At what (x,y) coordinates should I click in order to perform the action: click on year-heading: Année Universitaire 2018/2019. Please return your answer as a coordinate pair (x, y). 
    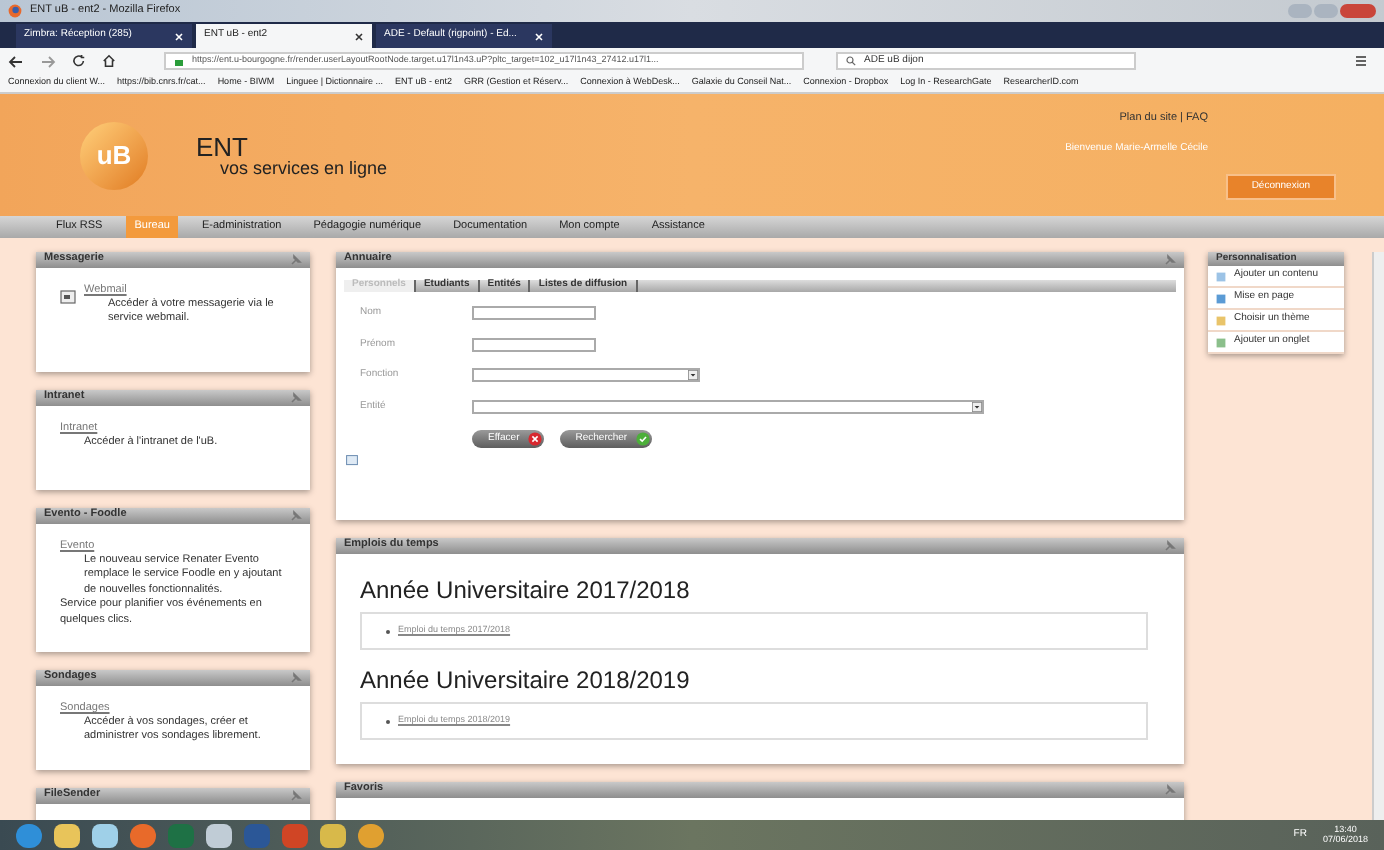
    Looking at the image, I should click on (526, 680).